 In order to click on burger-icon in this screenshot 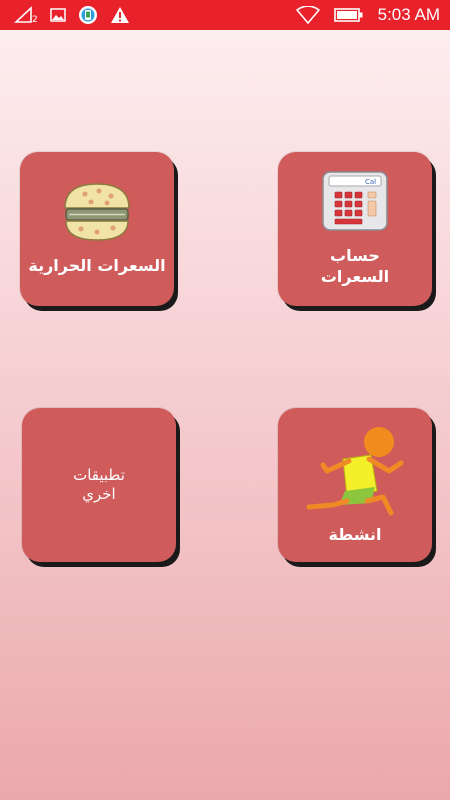, I will do `click(97, 215)`.